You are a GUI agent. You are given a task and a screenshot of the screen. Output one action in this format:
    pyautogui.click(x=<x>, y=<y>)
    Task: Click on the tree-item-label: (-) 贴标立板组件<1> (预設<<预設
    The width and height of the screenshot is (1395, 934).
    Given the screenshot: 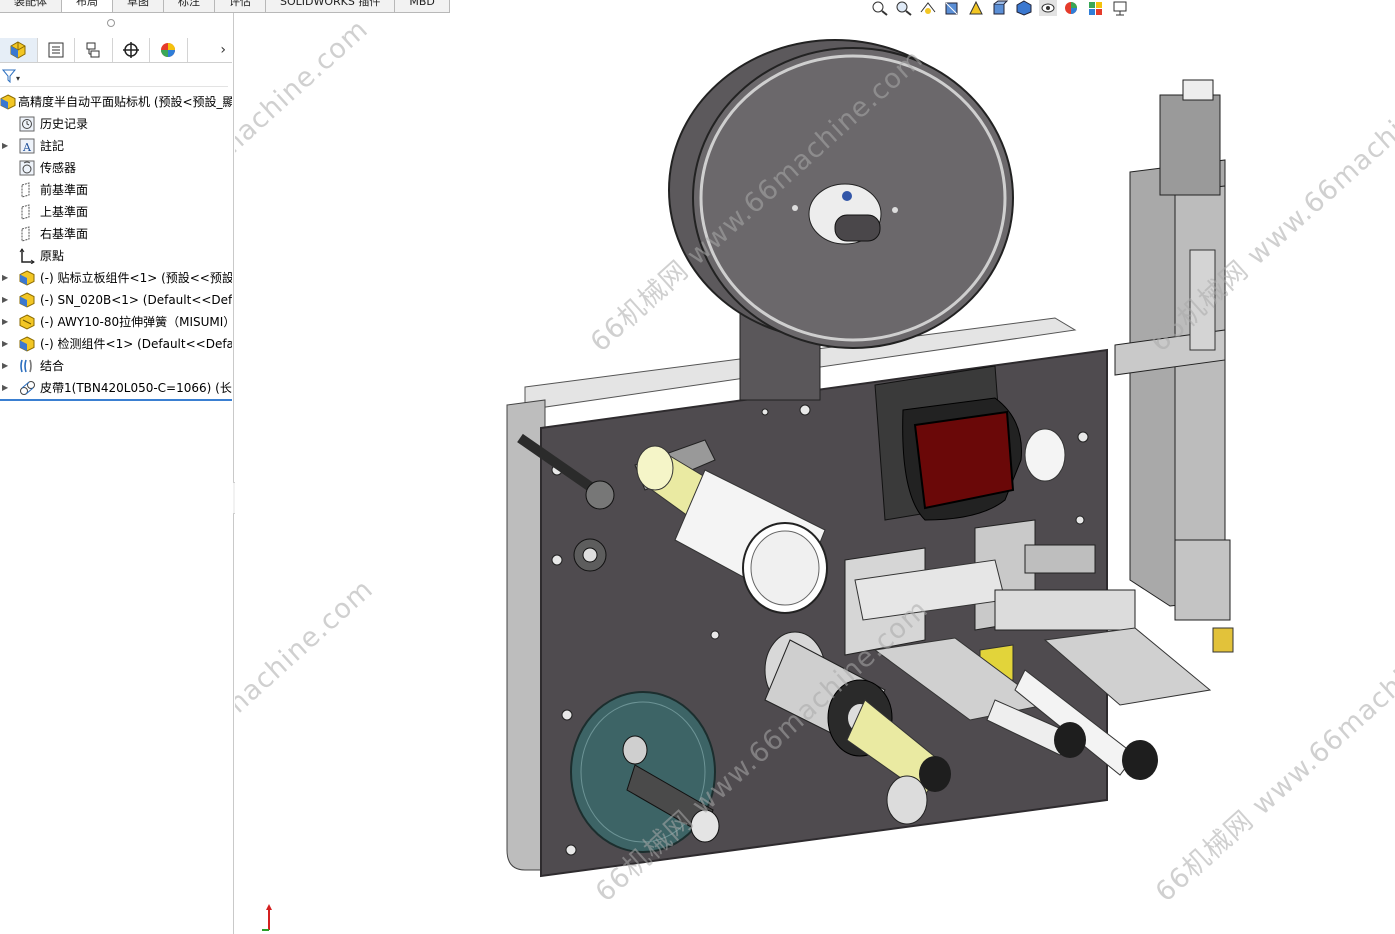 What is the action you would take?
    pyautogui.click(x=136, y=278)
    